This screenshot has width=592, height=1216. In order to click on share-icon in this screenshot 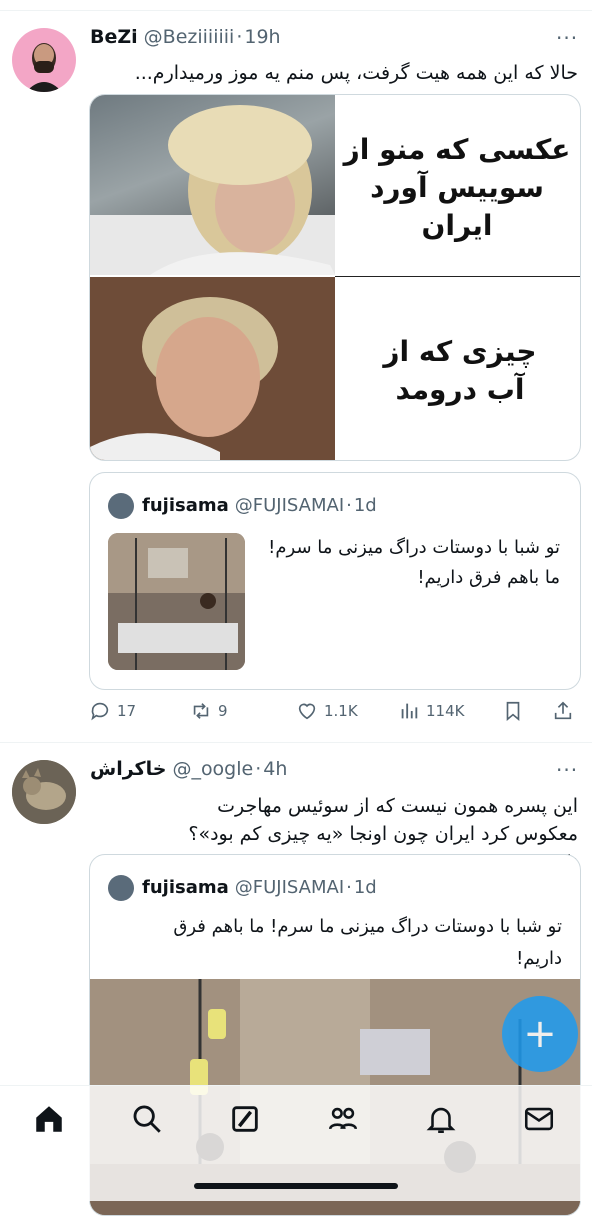, I will do `click(563, 710)`.